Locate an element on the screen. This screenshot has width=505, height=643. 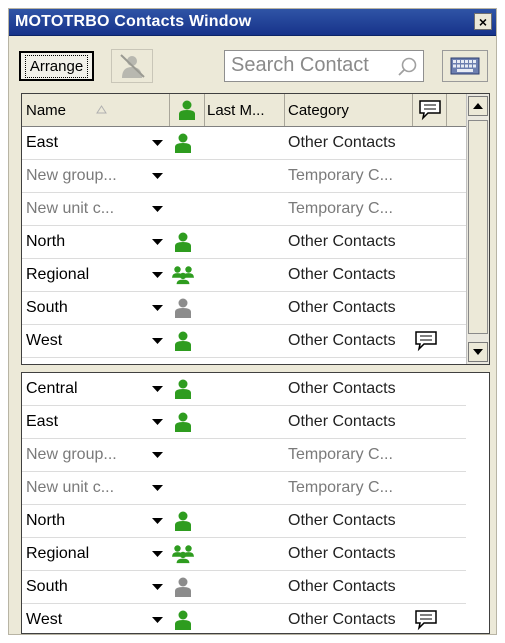
contact-name: Central is located at coordinates (52, 388).